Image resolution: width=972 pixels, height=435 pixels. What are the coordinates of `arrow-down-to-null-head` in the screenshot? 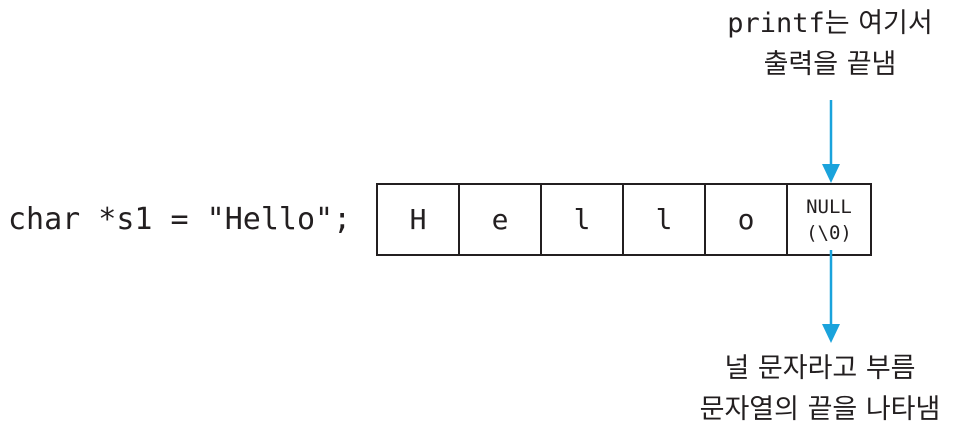 It's located at (831, 173).